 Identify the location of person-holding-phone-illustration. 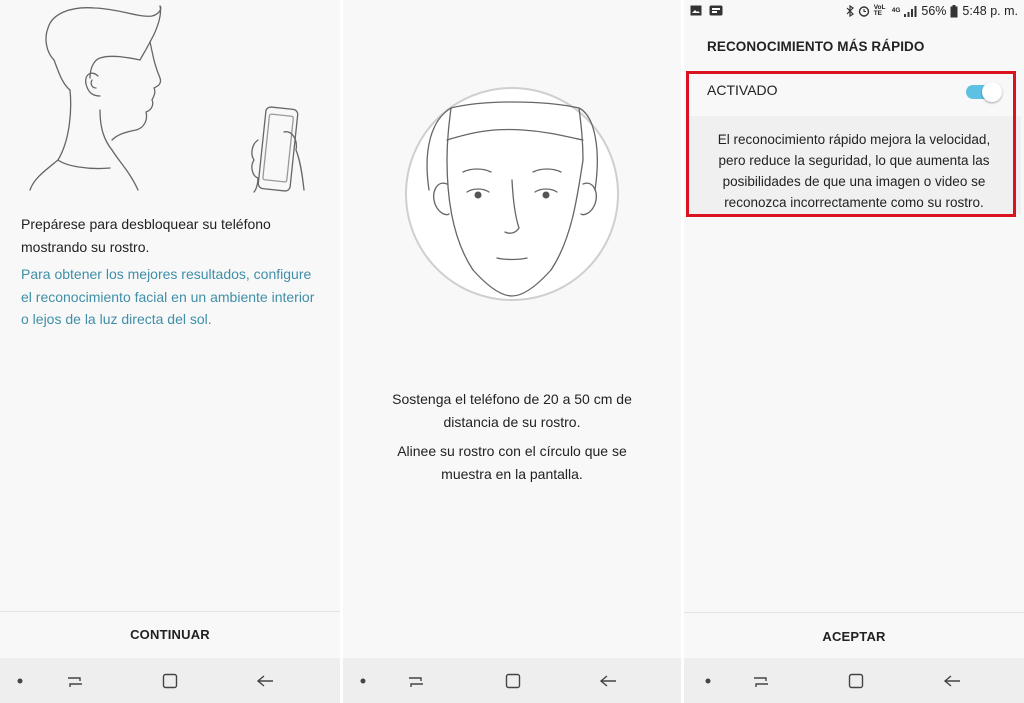
(167, 99).